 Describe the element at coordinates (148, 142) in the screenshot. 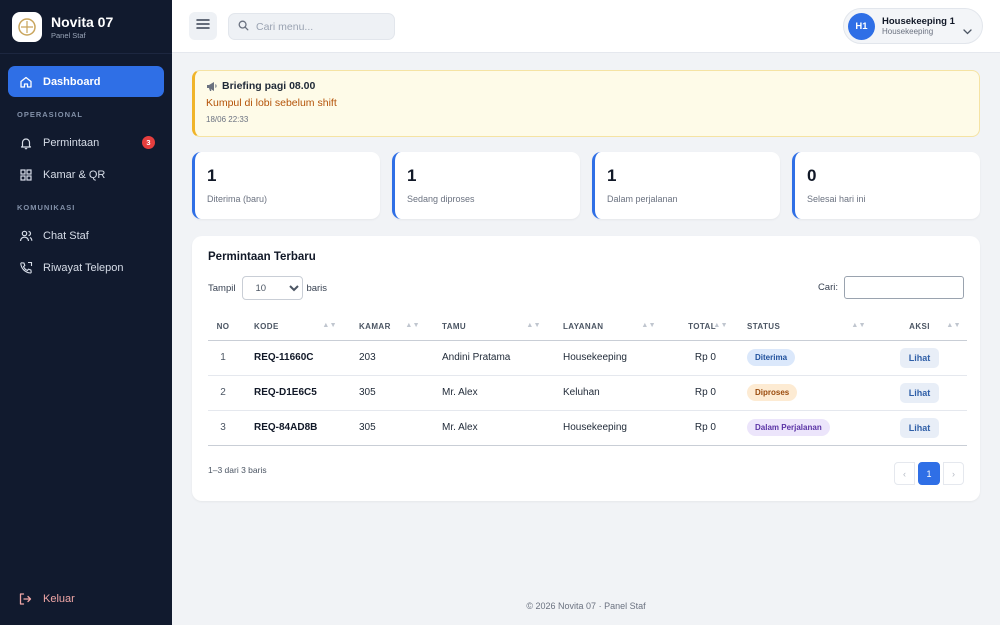

I see `requests-count-badge: 3` at that location.